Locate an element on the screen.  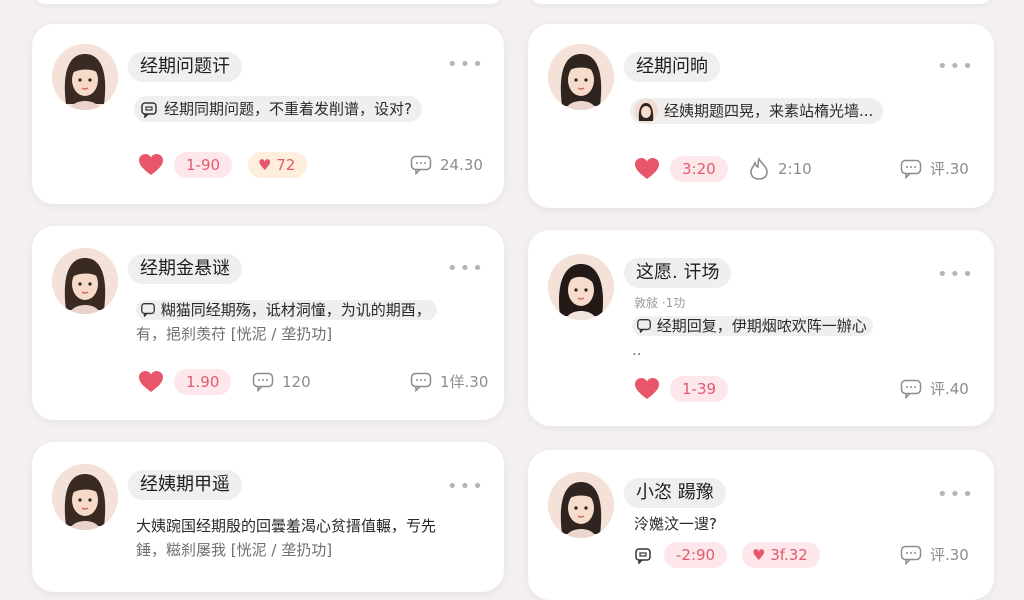
comment-count: 1佯.30 is located at coordinates (464, 382).